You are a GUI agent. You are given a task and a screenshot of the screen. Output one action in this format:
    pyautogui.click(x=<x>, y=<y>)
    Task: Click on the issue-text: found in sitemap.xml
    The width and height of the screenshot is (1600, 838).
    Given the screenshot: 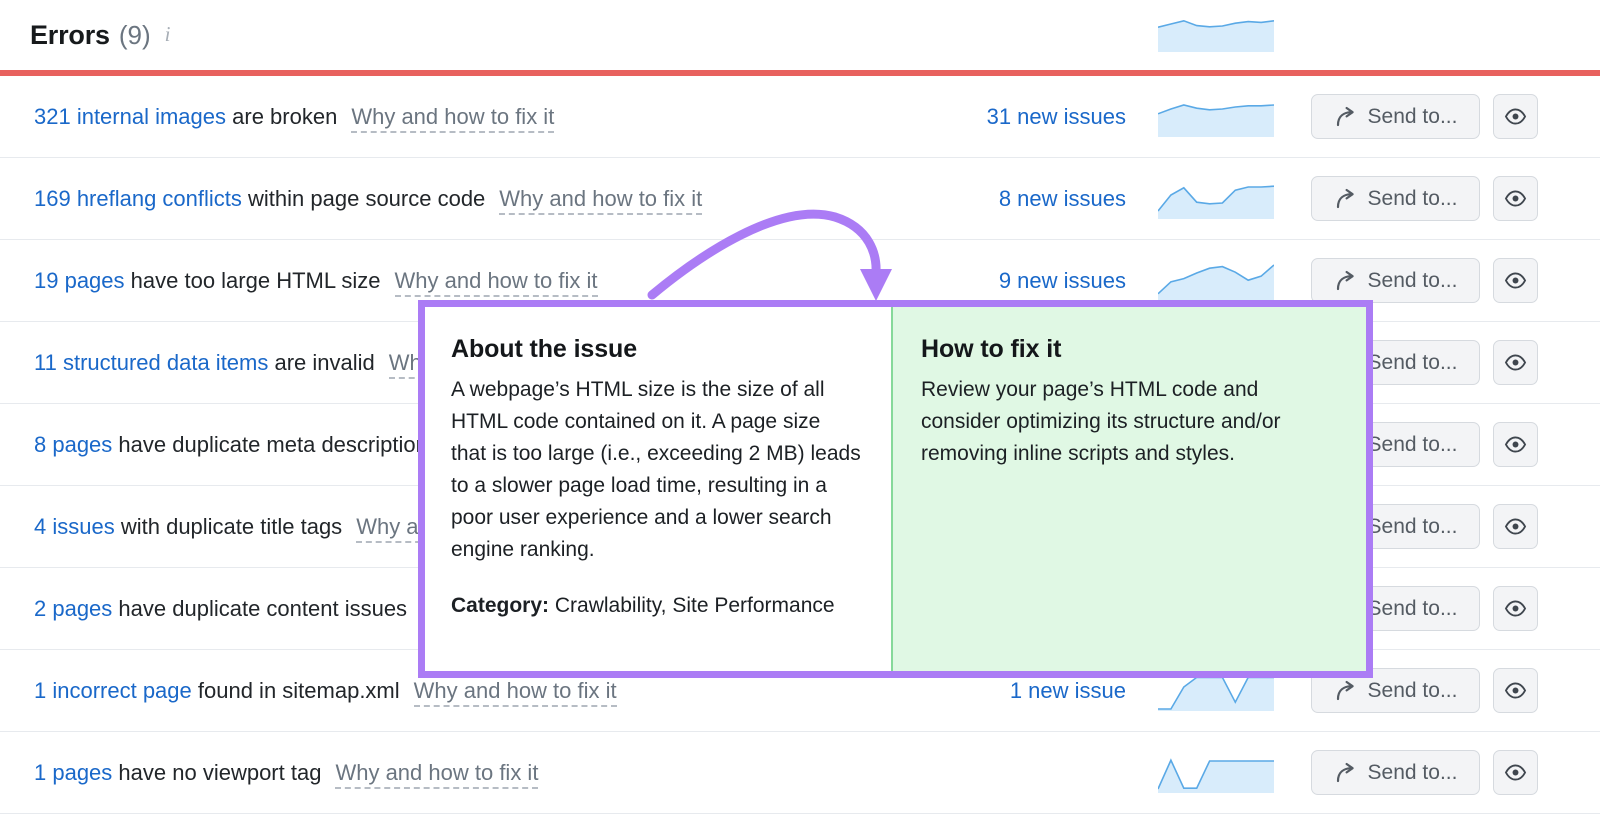 What is the action you would take?
    pyautogui.click(x=298, y=690)
    